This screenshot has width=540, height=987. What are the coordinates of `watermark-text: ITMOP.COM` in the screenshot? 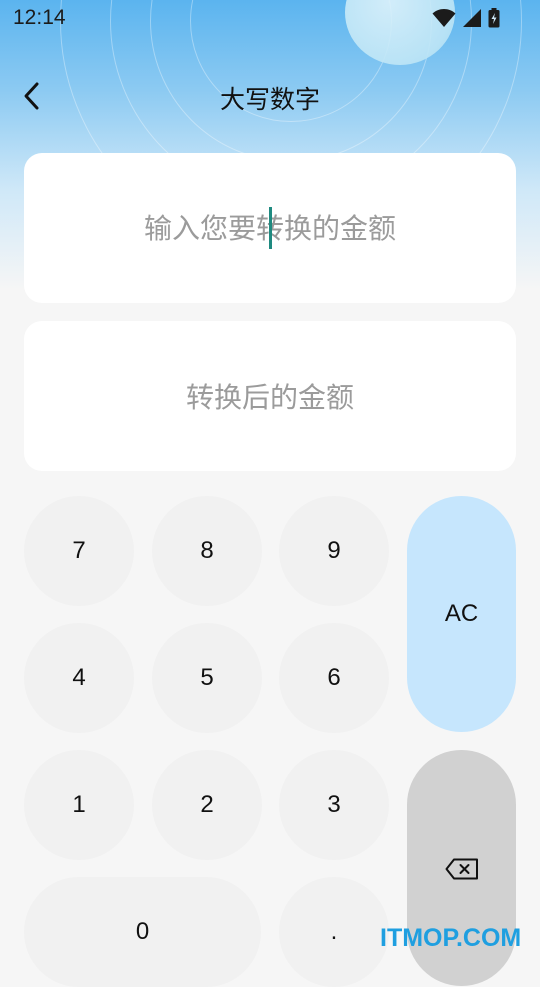 It's located at (451, 938).